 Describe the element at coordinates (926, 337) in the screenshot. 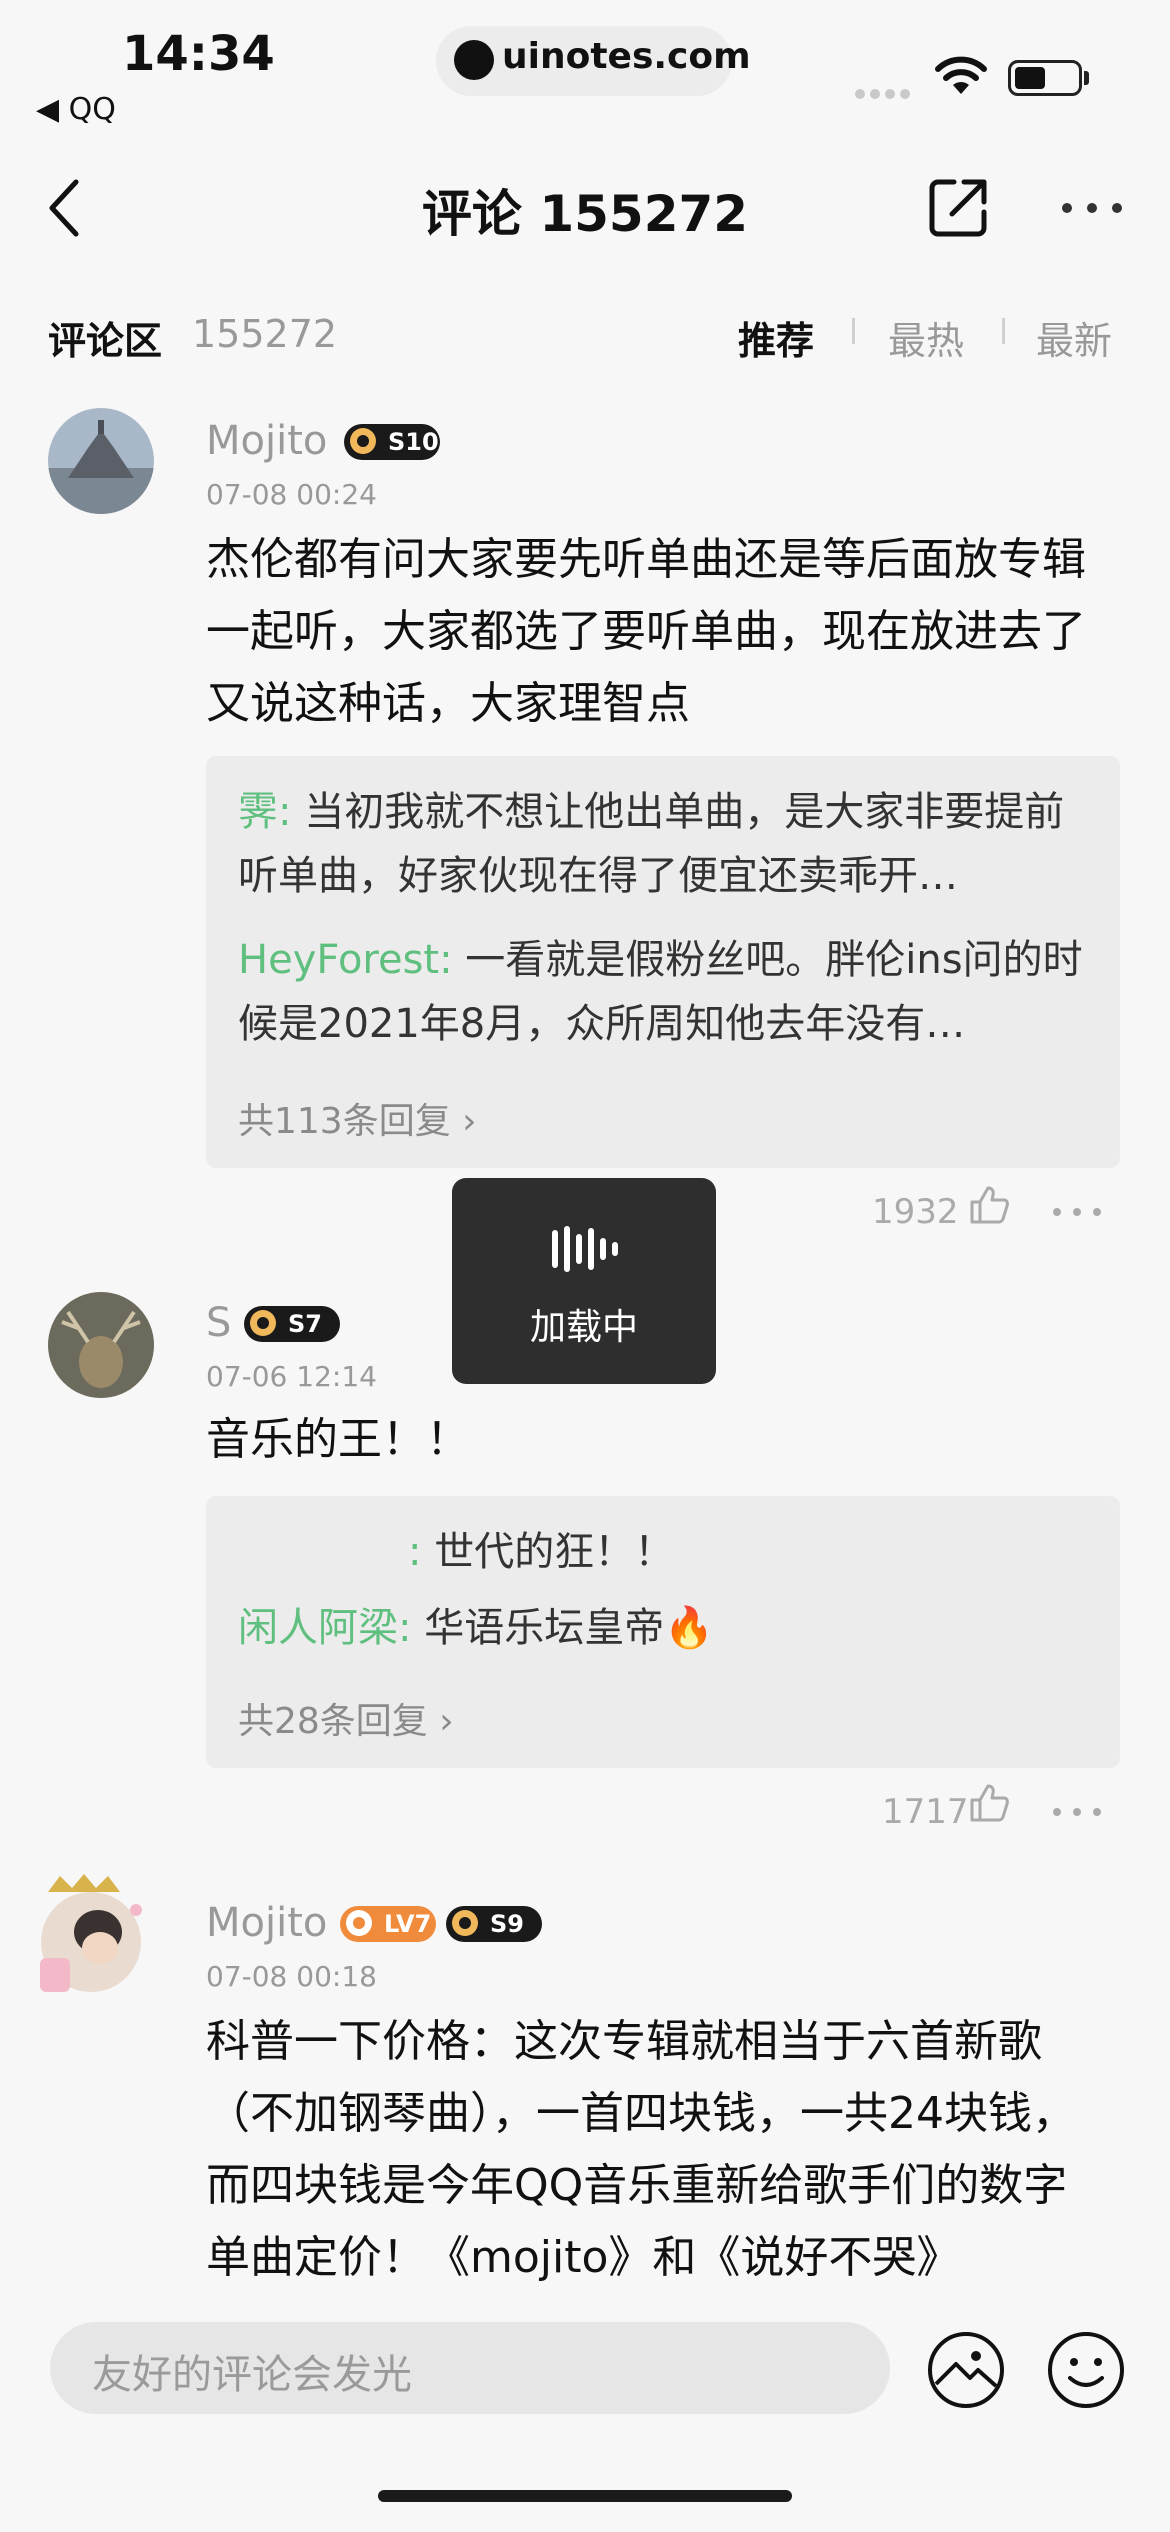

I see `tab-hottest: 最热` at that location.